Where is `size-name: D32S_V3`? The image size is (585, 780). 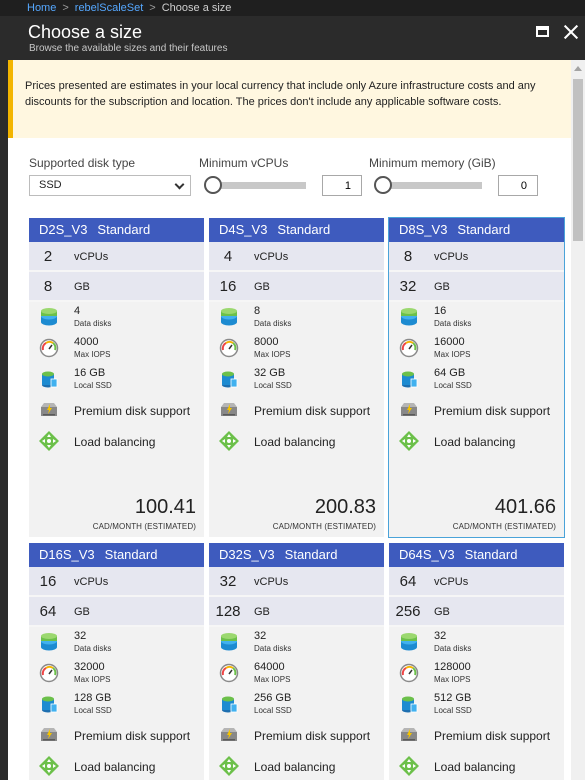
size-name: D32S_V3 is located at coordinates (247, 554).